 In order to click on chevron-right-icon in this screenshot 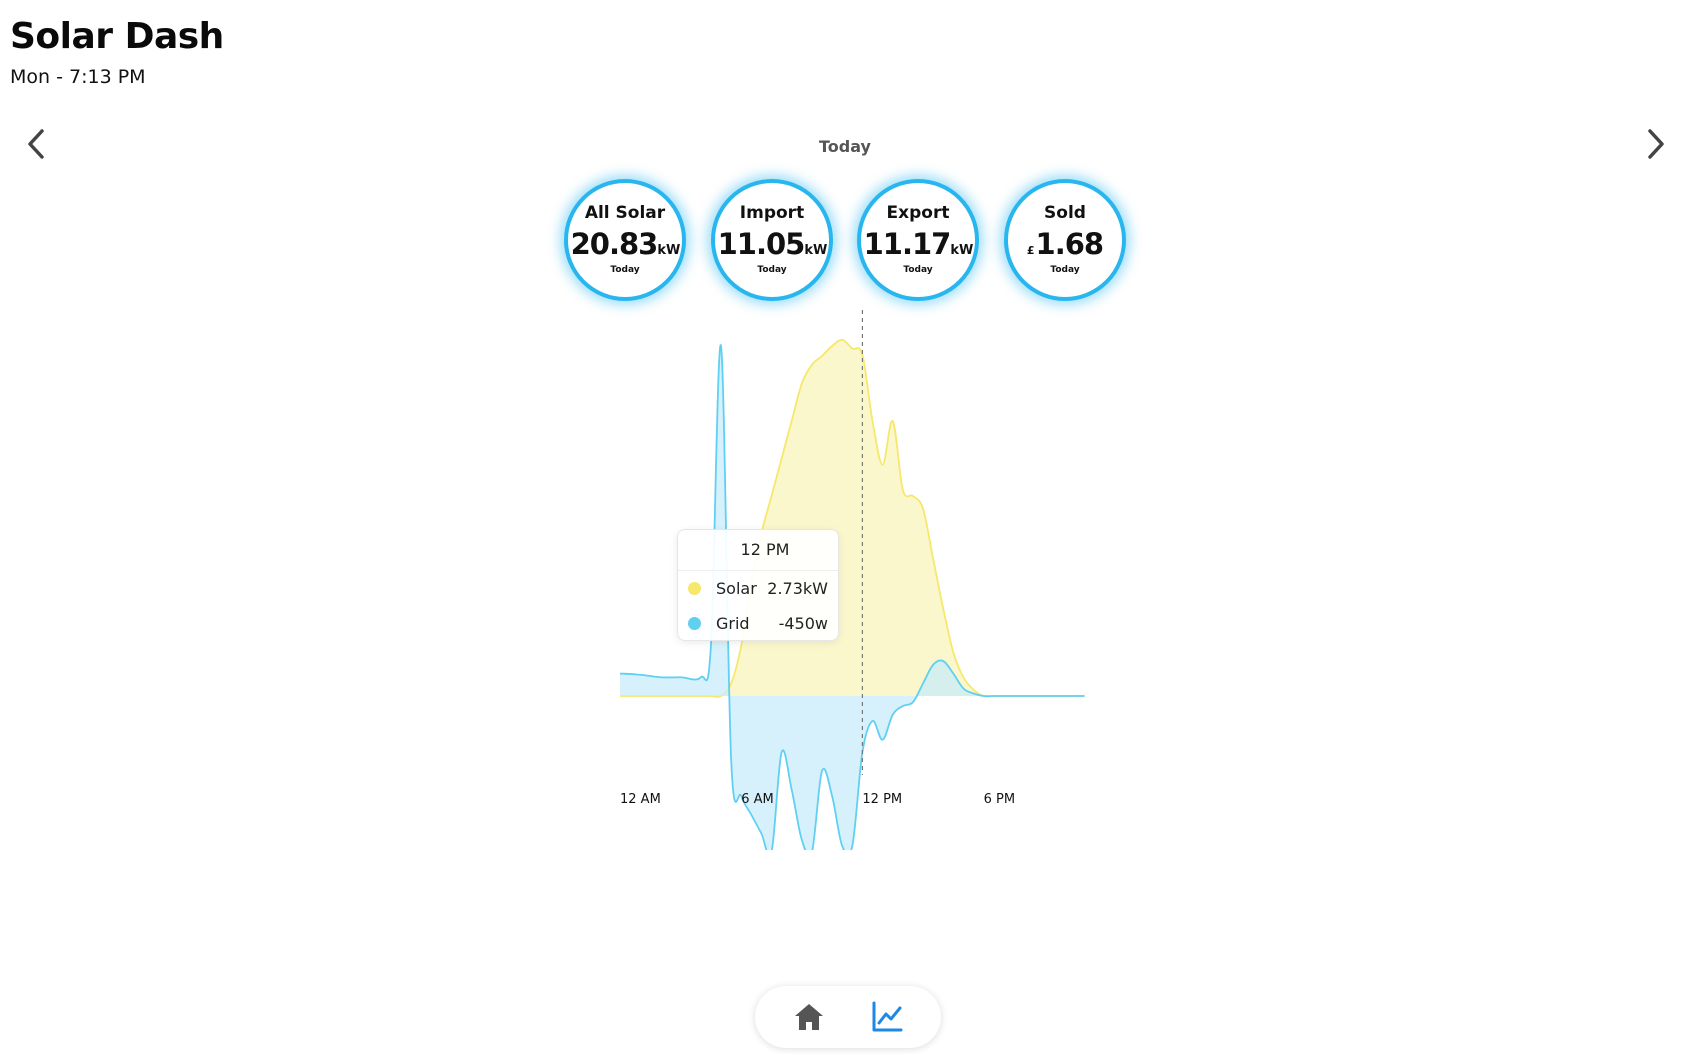, I will do `click(1656, 144)`.